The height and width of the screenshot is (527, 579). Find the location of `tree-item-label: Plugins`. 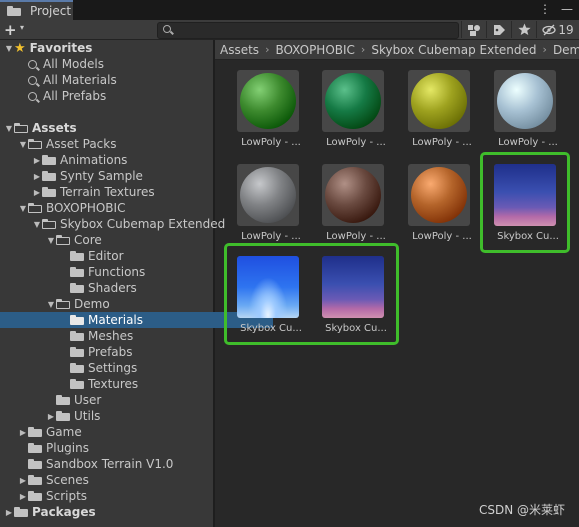

tree-item-label: Plugins is located at coordinates (67, 448).